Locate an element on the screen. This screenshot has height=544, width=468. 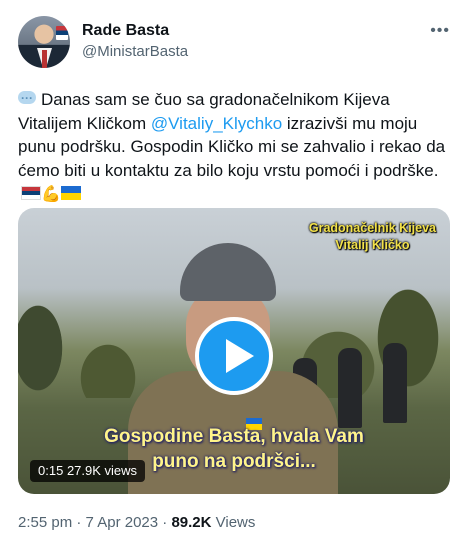
video-duration-views-badge: 0:15 27.9K views is located at coordinates (88, 471).